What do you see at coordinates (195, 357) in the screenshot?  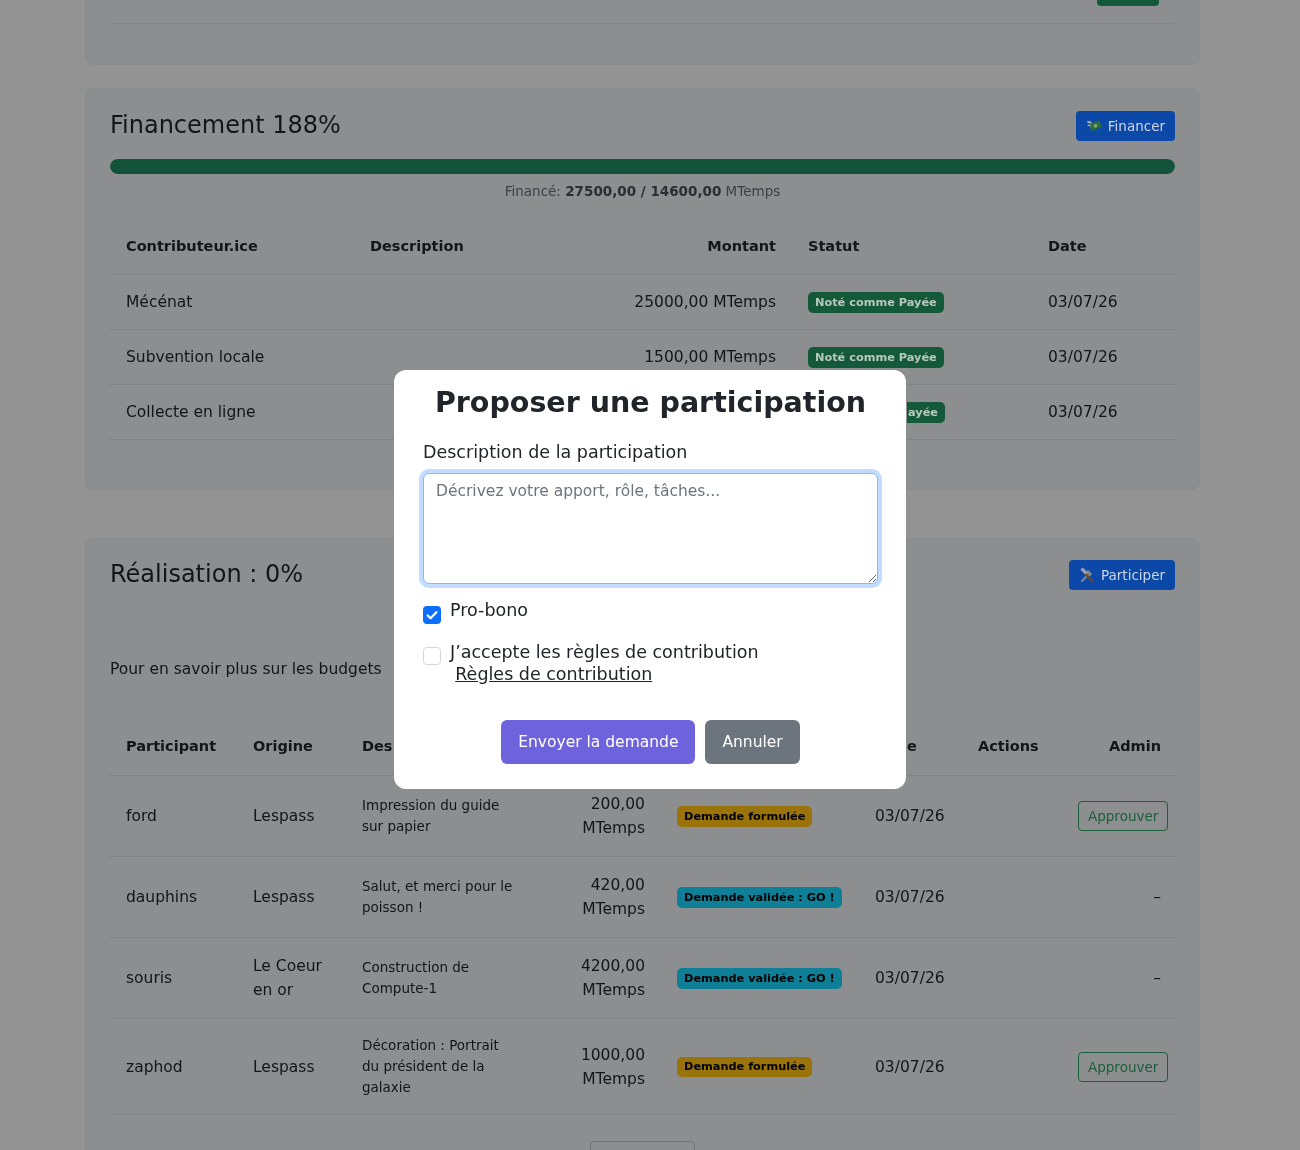 I see `table-cell-text: Subvention locale` at bounding box center [195, 357].